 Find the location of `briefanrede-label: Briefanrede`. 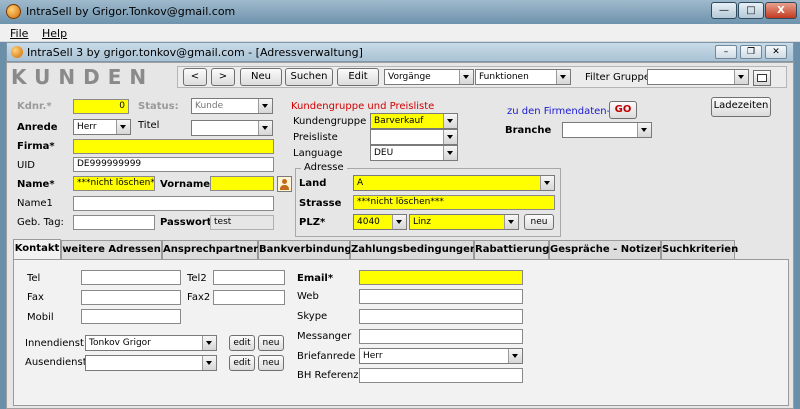

briefanrede-label: Briefanrede is located at coordinates (326, 356).